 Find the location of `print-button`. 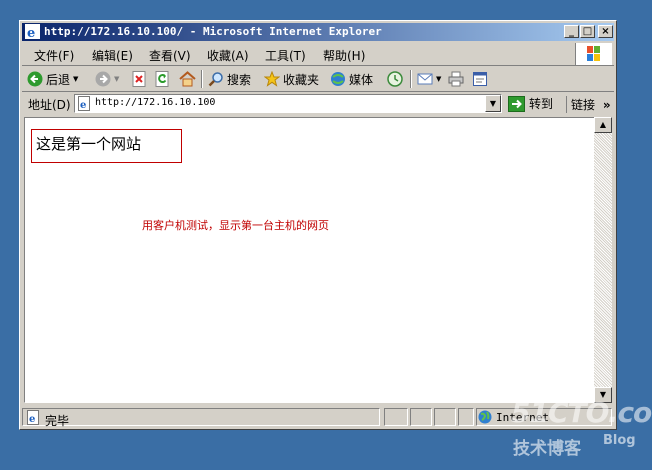

print-button is located at coordinates (456, 79).